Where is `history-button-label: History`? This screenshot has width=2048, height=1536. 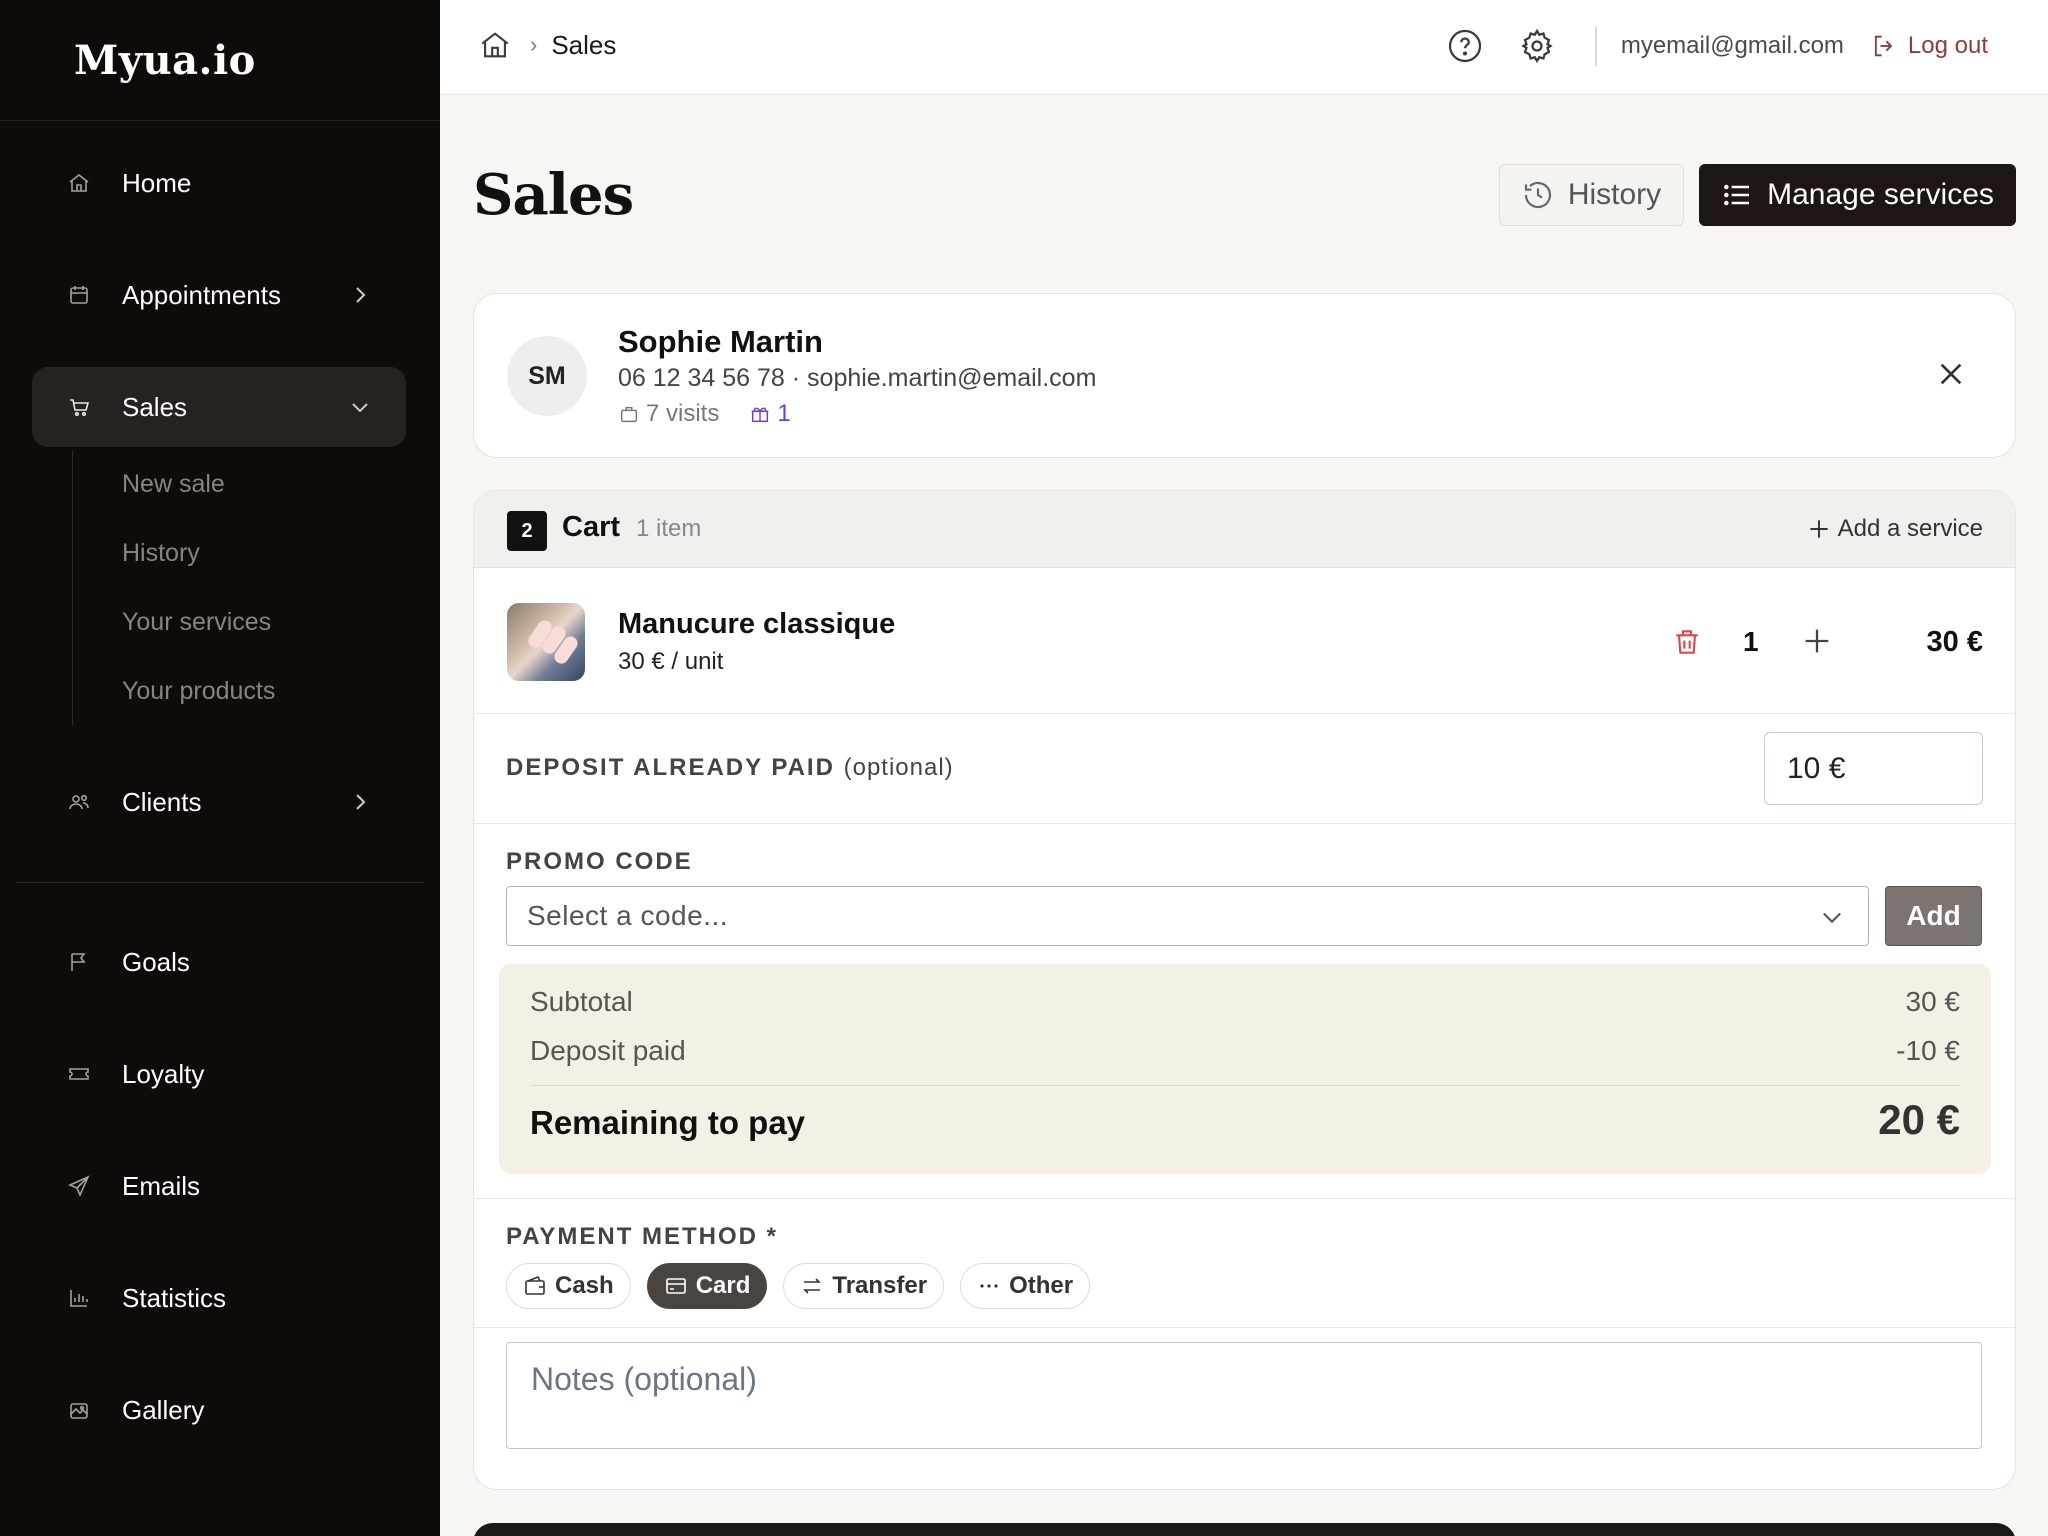 history-button-label: History is located at coordinates (1614, 194).